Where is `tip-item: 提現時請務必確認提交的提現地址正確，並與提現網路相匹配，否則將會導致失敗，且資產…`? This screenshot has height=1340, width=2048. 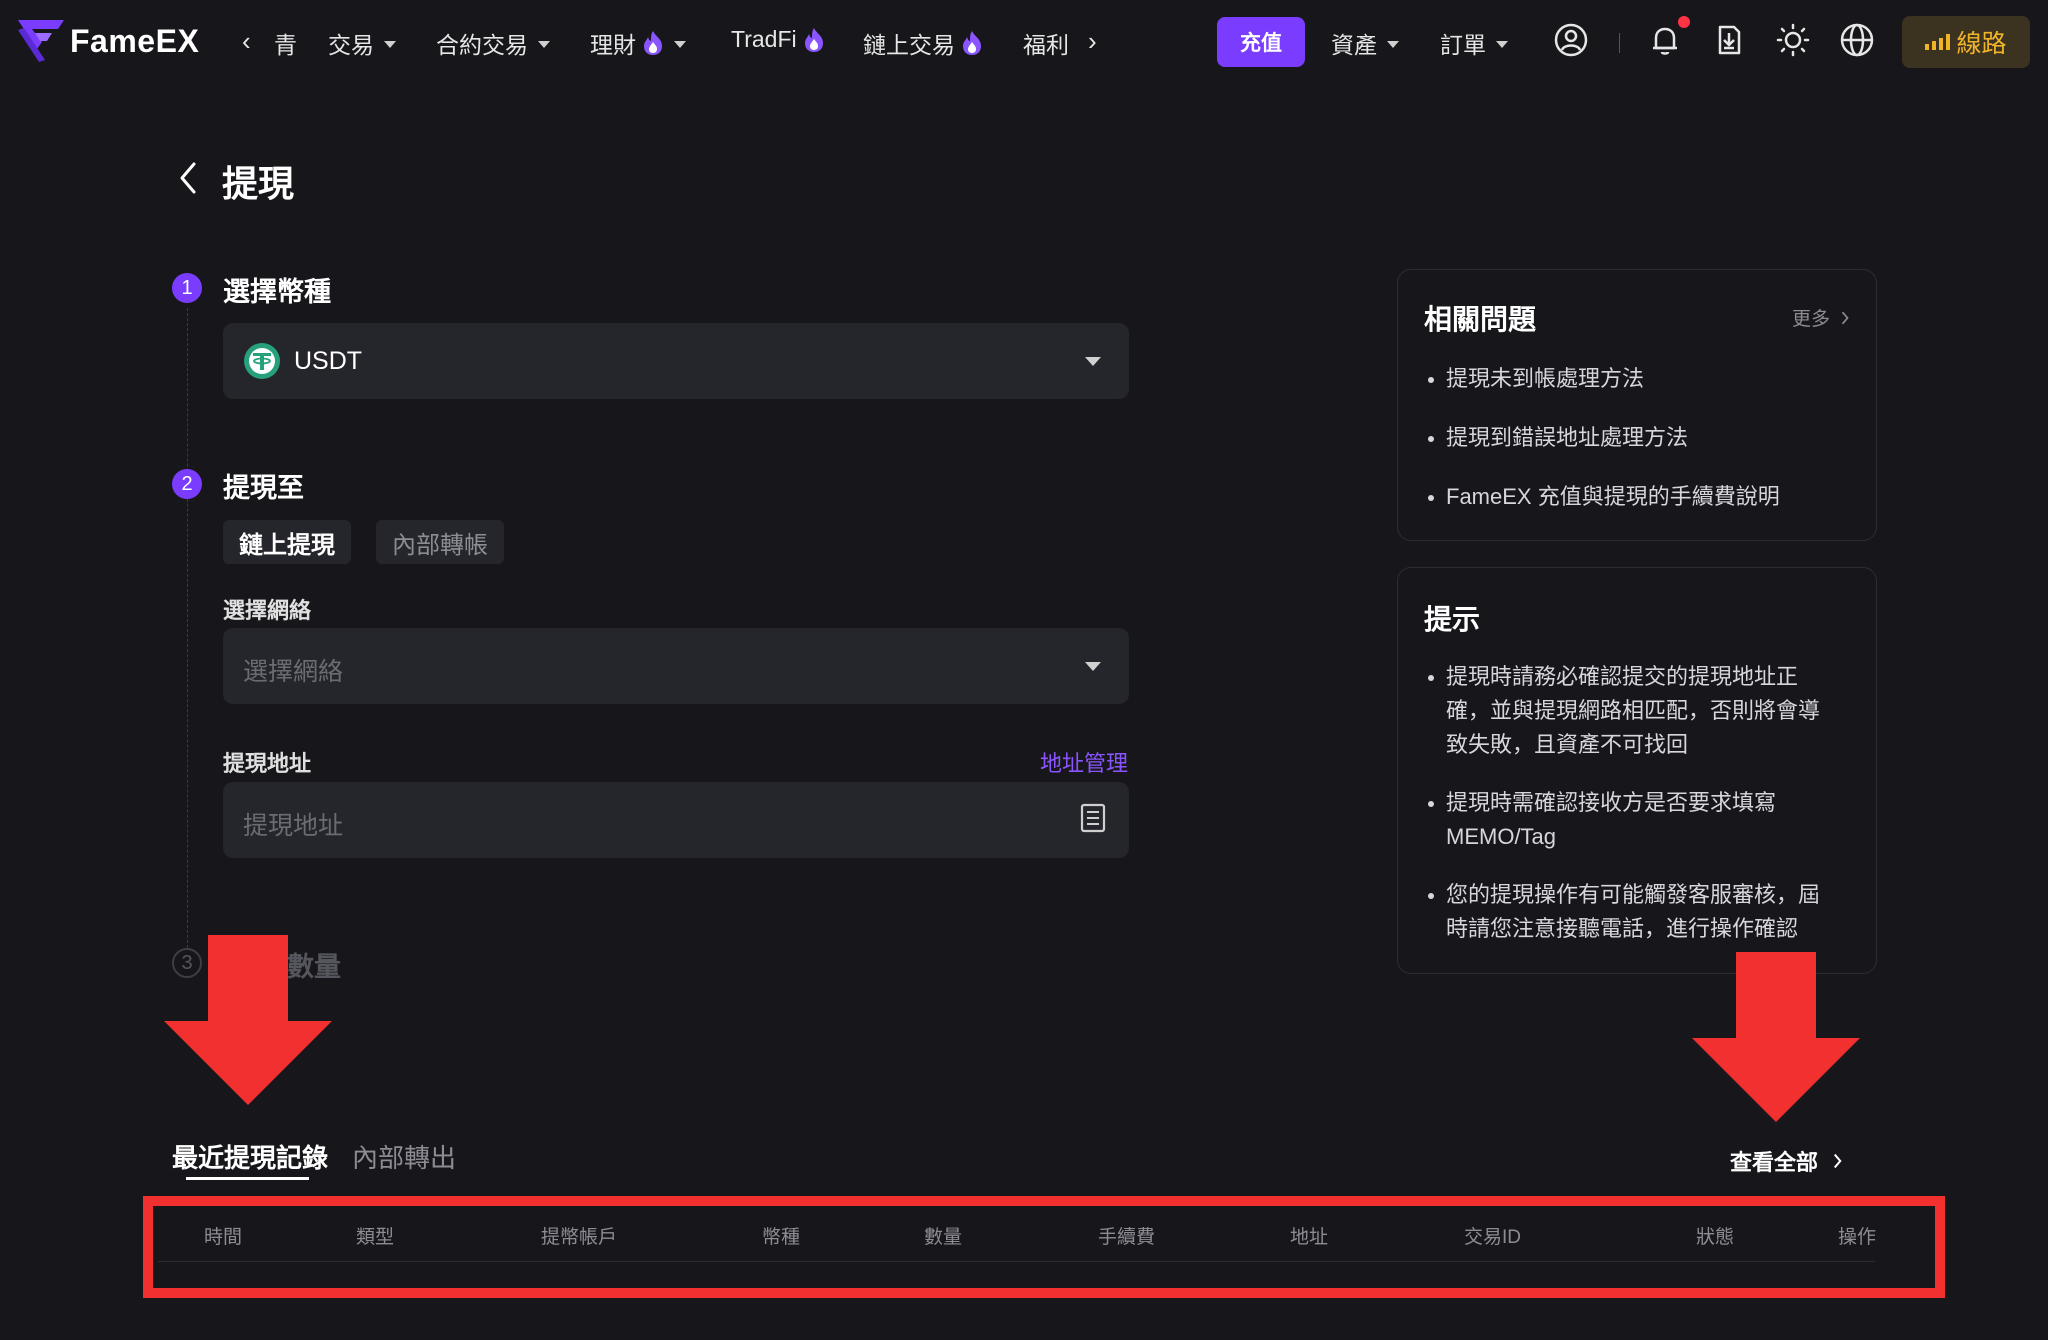
tip-item: 提現時請務必確認提交的提現地址正確，並與提現網路相匹配，否則將會導致失敗，且資產… is located at coordinates (1632, 711).